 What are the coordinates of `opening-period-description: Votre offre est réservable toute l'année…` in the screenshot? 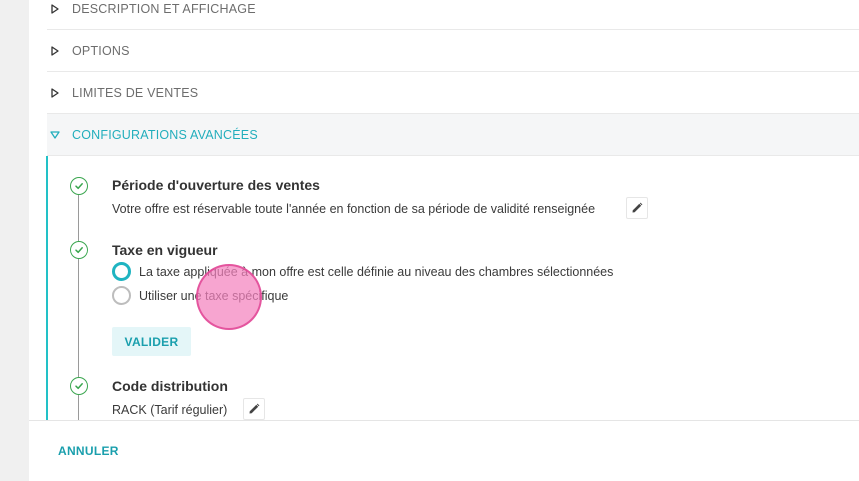 It's located at (354, 209).